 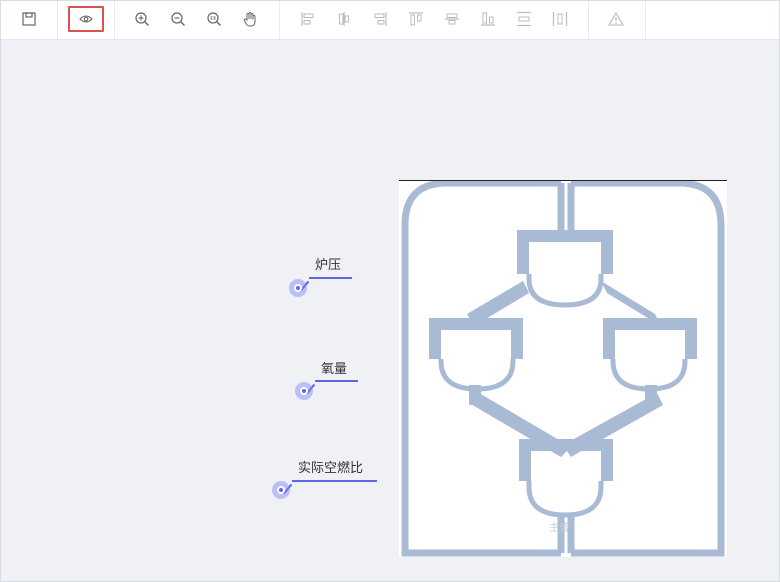 I want to click on pan-hand-icon, so click(x=249, y=19).